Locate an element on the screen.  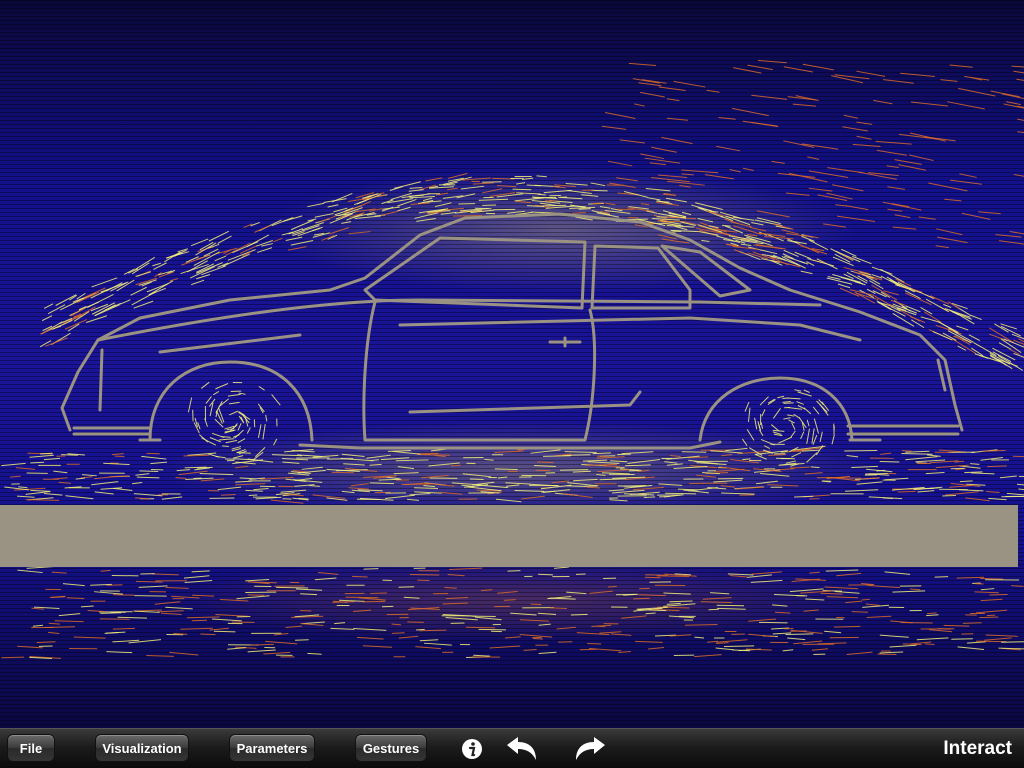
visualization-button-label: Visualization is located at coordinates (142, 748).